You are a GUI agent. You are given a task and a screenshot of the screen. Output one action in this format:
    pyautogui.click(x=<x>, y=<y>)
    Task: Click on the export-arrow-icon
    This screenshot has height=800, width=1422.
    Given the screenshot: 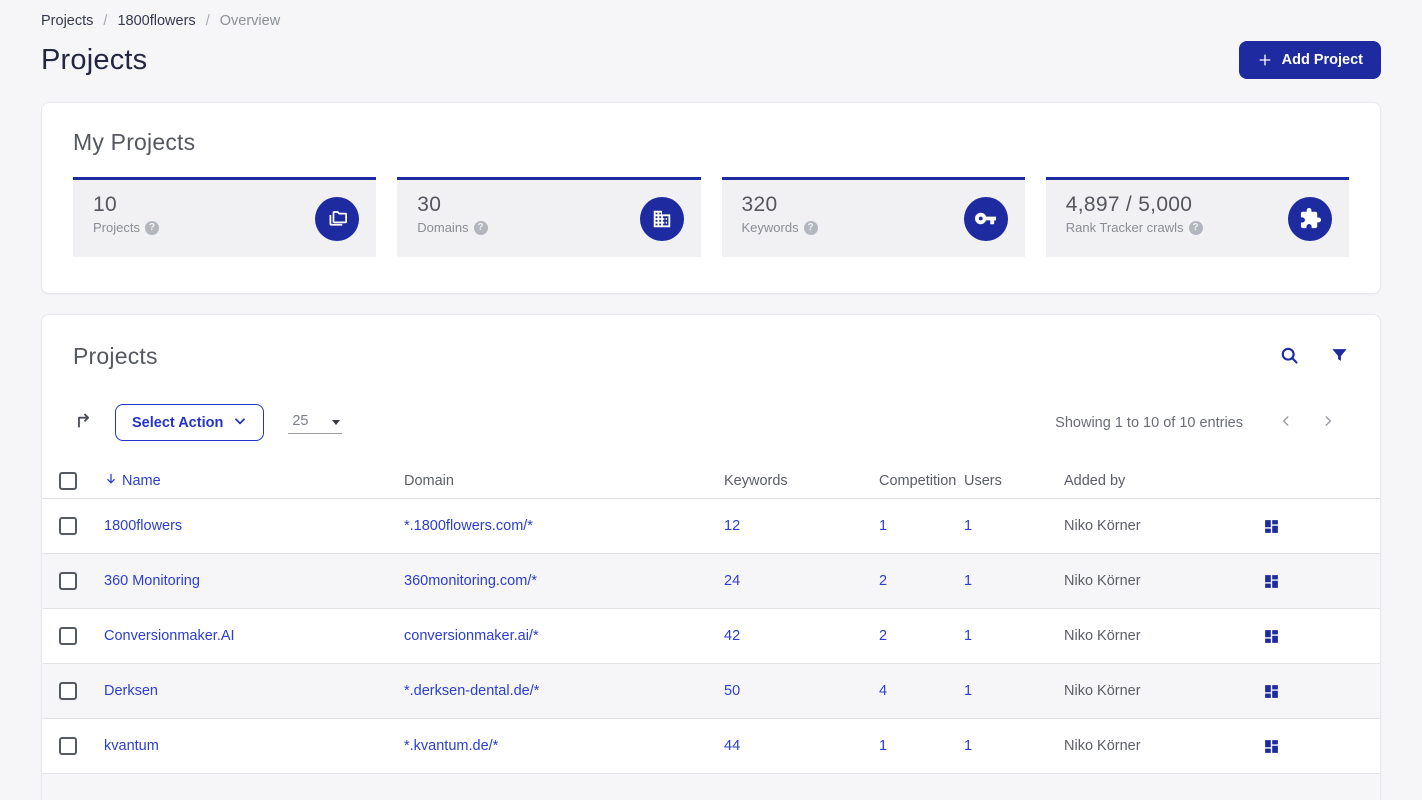 What is the action you would take?
    pyautogui.click(x=84, y=422)
    